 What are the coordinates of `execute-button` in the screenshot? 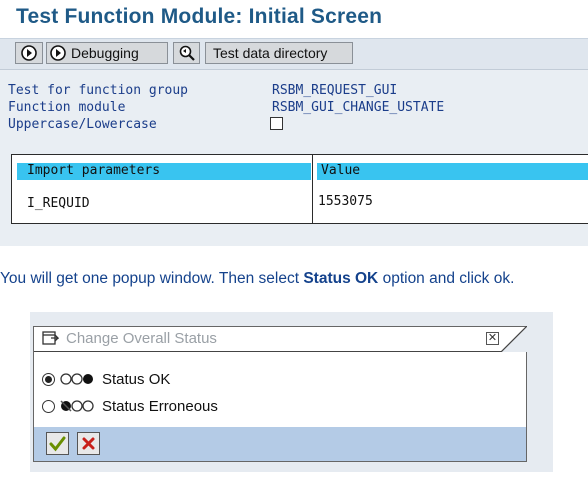 It's located at (29, 53).